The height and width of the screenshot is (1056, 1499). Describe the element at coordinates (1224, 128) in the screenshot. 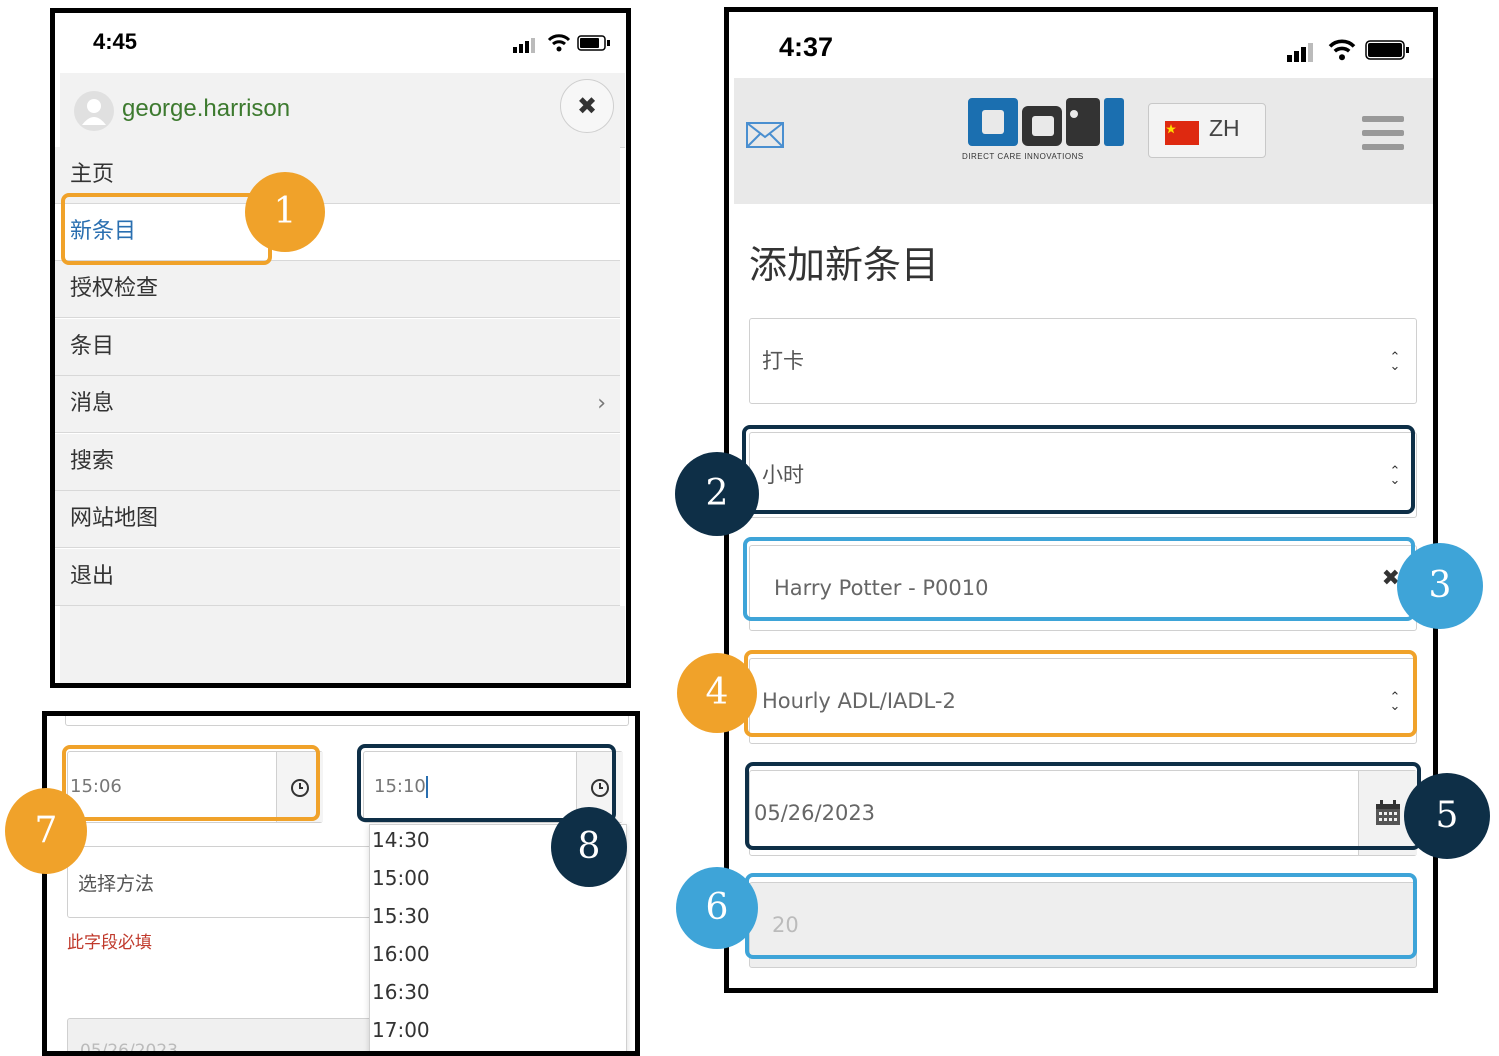

I see `language-label: ZH` at that location.